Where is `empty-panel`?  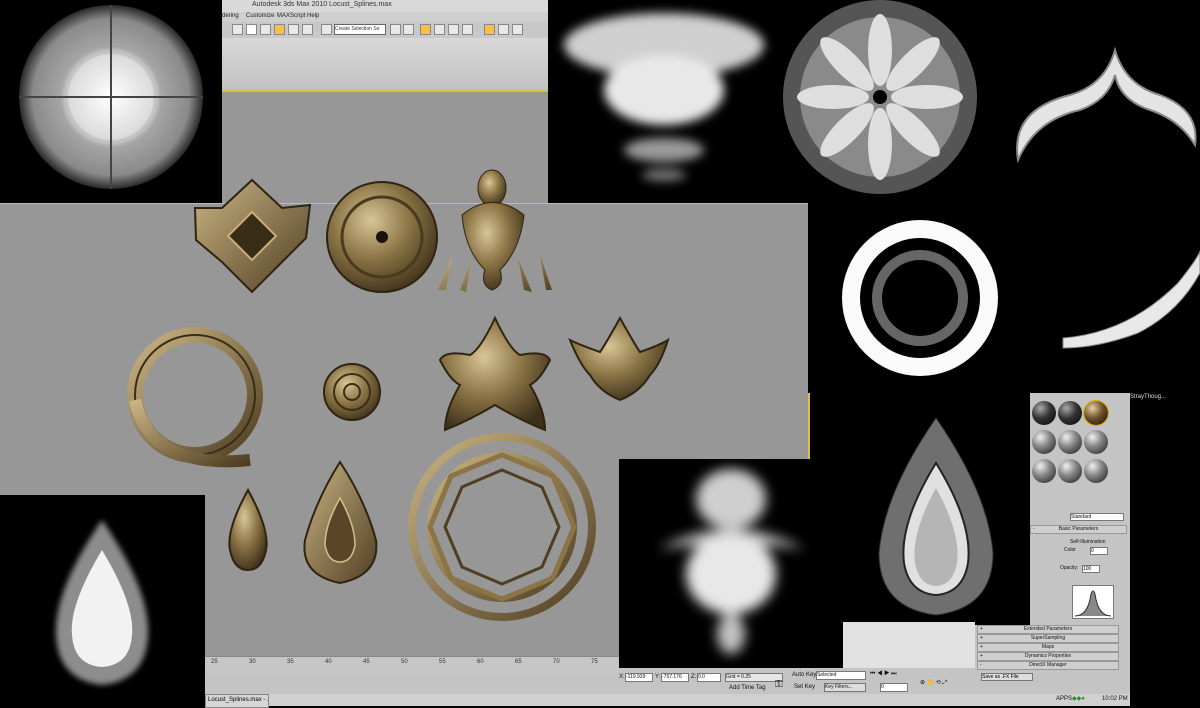 empty-panel is located at coordinates (909, 645).